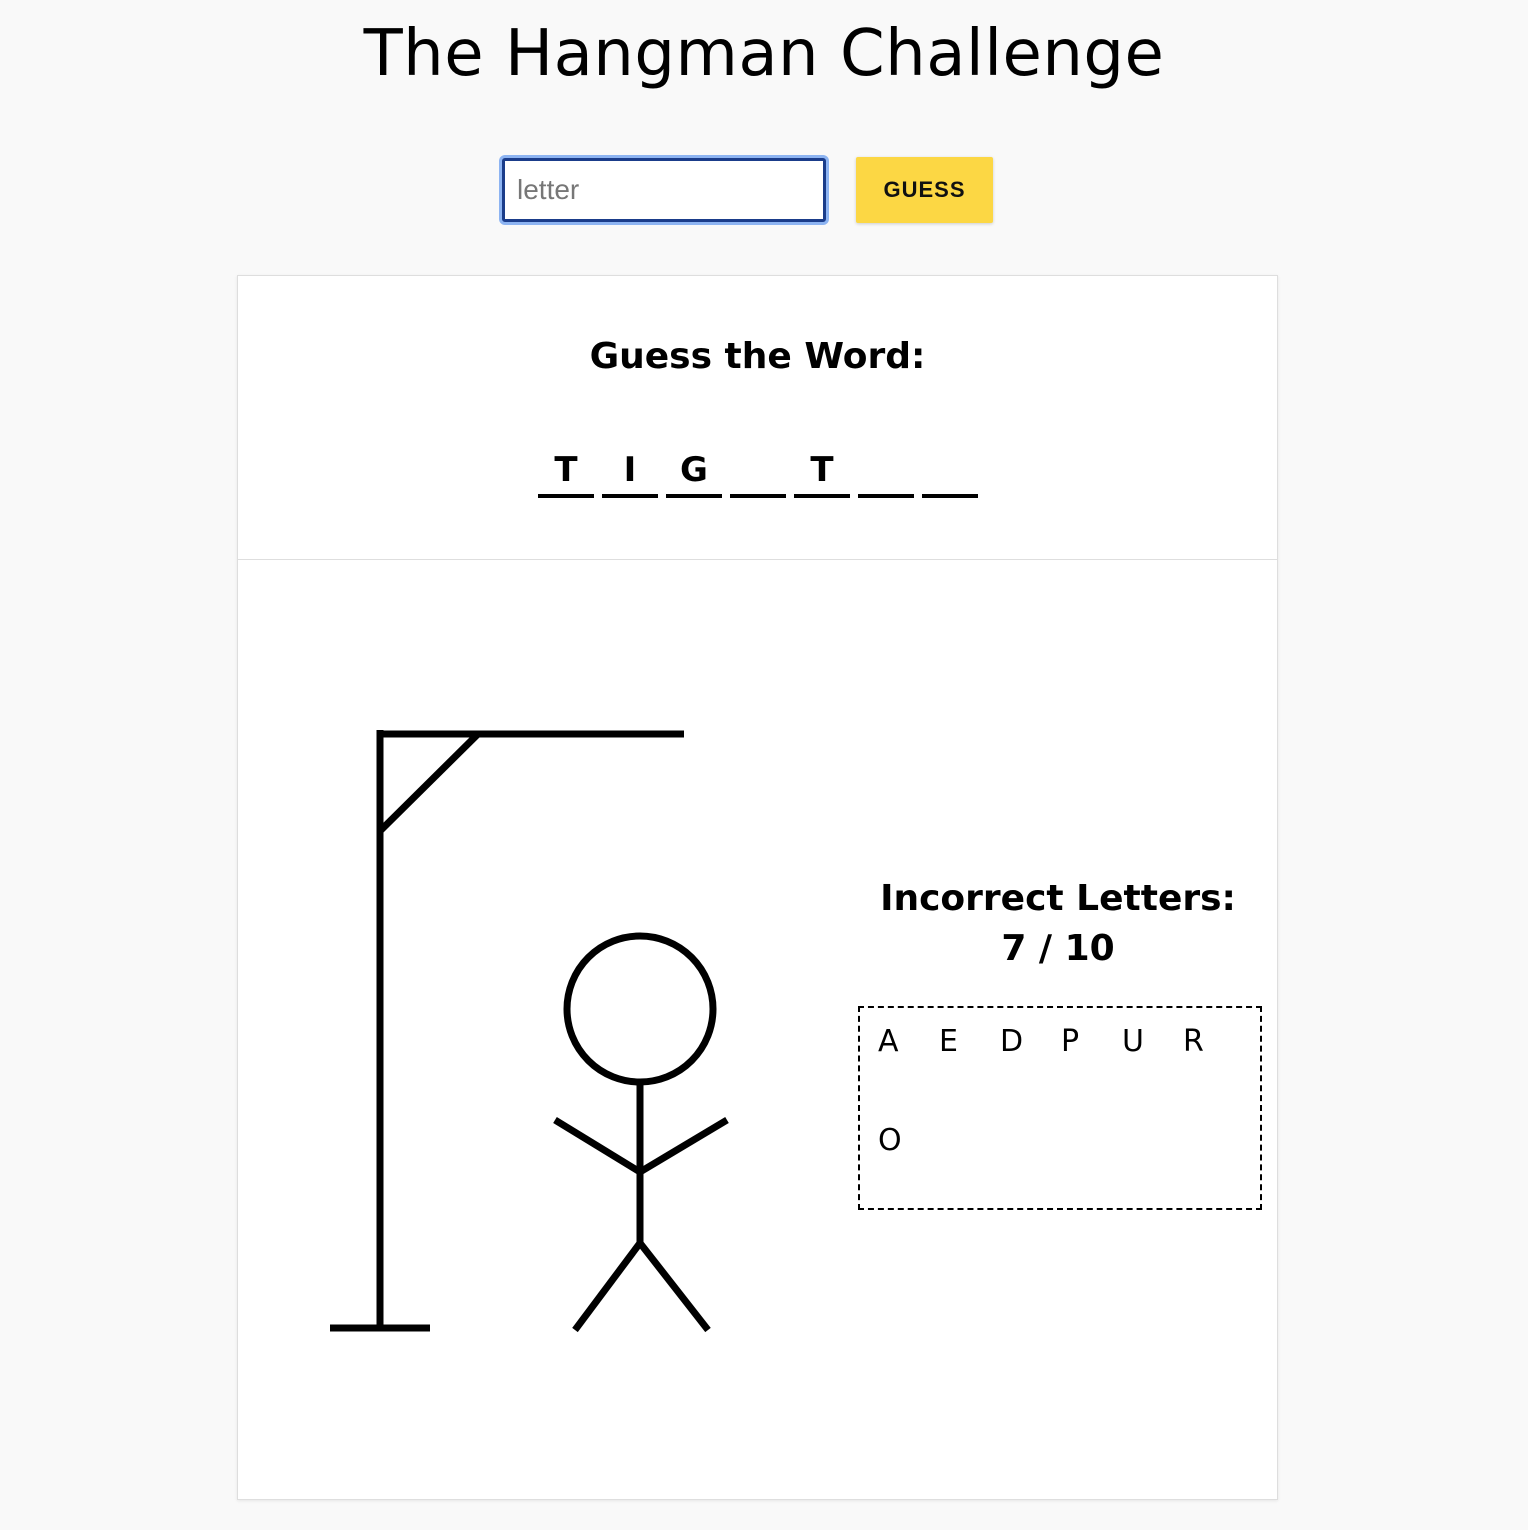 This screenshot has height=1530, width=1528. Describe the element at coordinates (683, 1146) in the screenshot. I see `figure-right-arm` at that location.